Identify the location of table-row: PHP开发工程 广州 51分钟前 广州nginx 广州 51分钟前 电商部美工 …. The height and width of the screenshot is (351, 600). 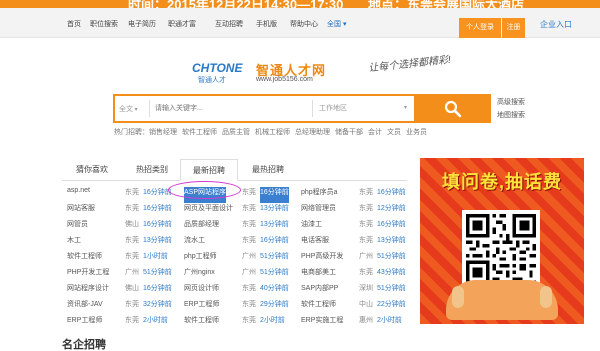
(239, 275).